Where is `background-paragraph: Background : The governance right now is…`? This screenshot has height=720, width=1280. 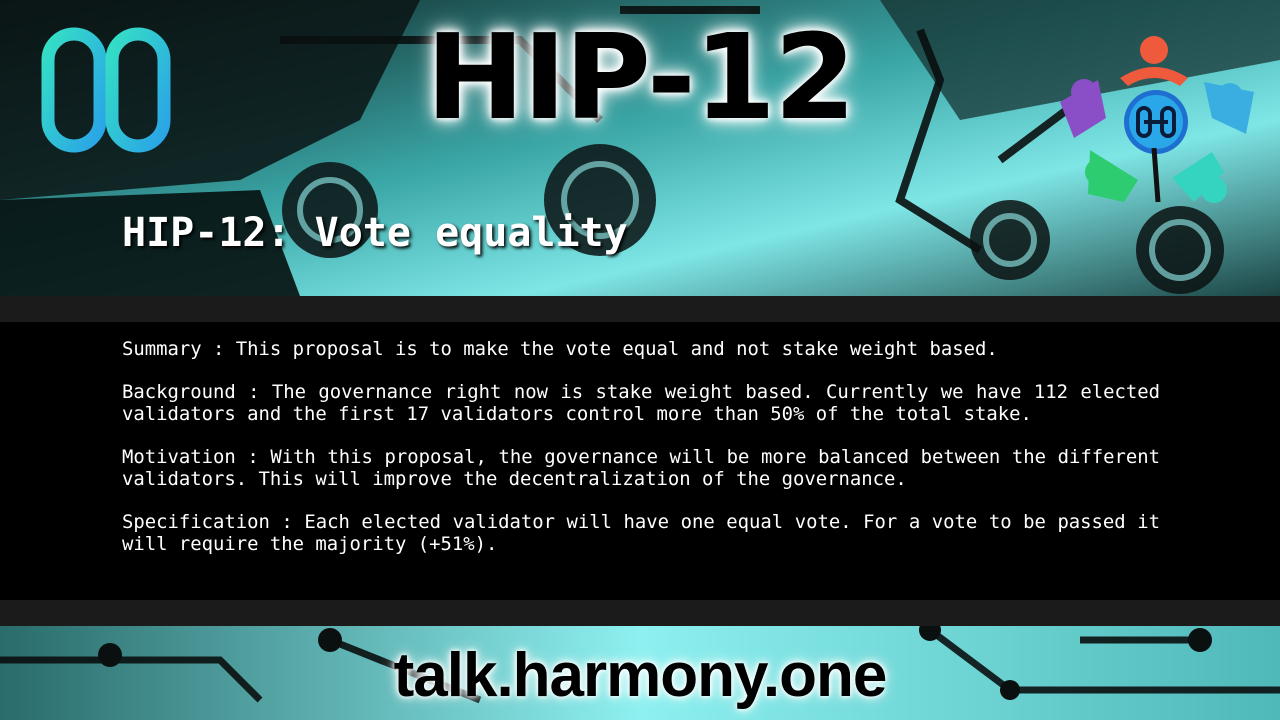 background-paragraph: Background : The governance right now is… is located at coordinates (641, 403).